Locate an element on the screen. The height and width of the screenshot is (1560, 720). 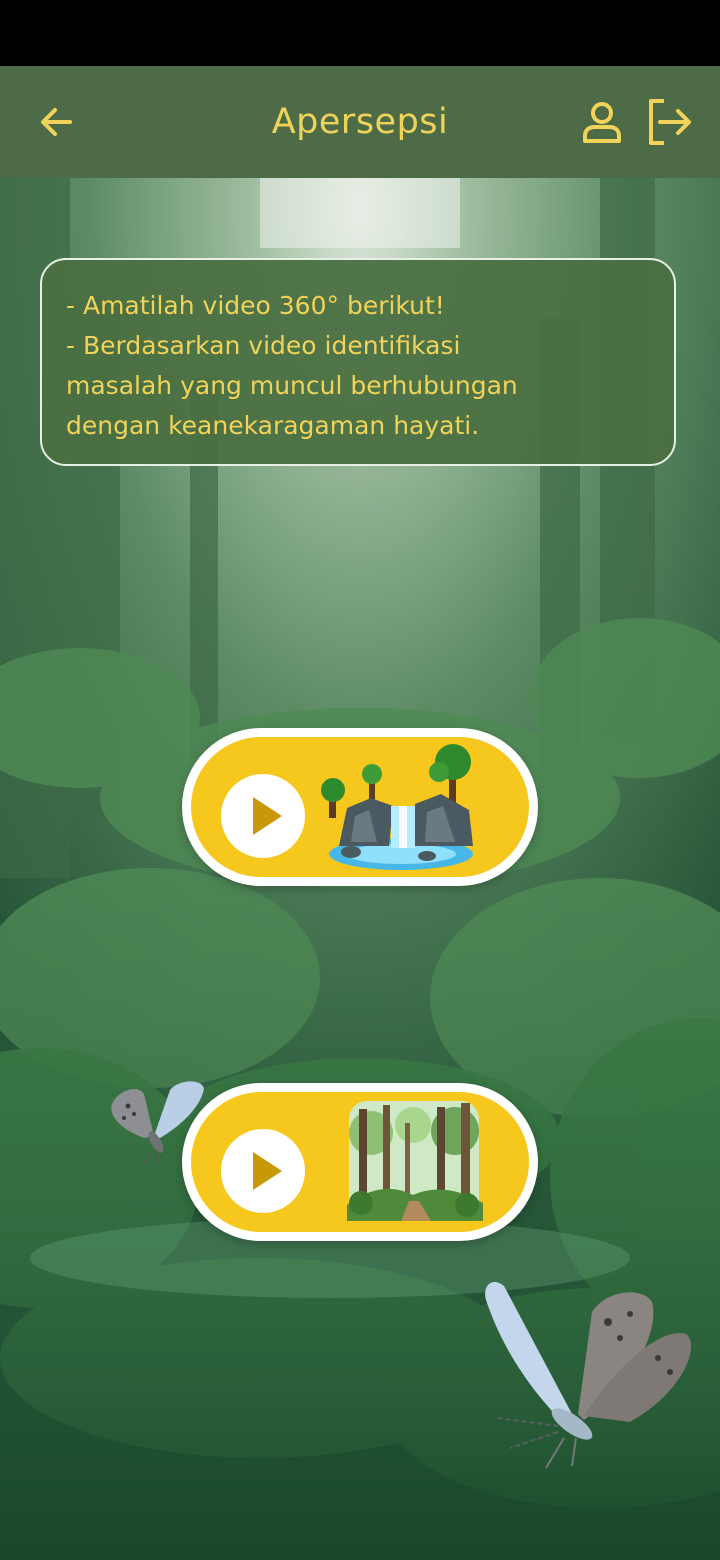
logout-button is located at coordinates (668, 122).